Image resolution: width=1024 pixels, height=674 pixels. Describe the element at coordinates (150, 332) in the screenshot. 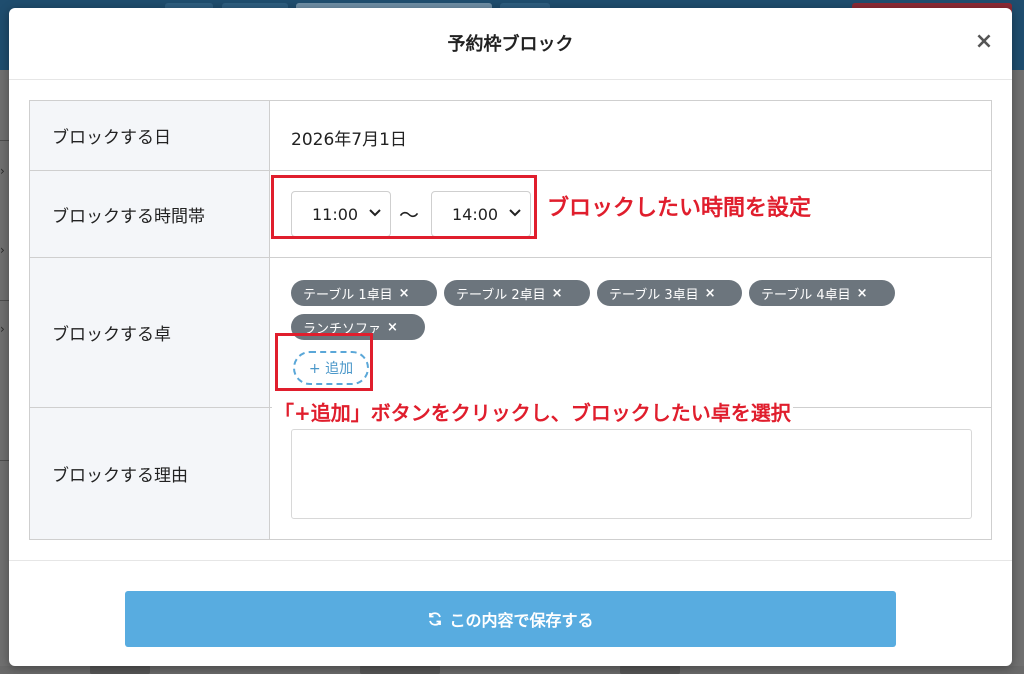

I see `tables-label: ブロックする卓` at that location.